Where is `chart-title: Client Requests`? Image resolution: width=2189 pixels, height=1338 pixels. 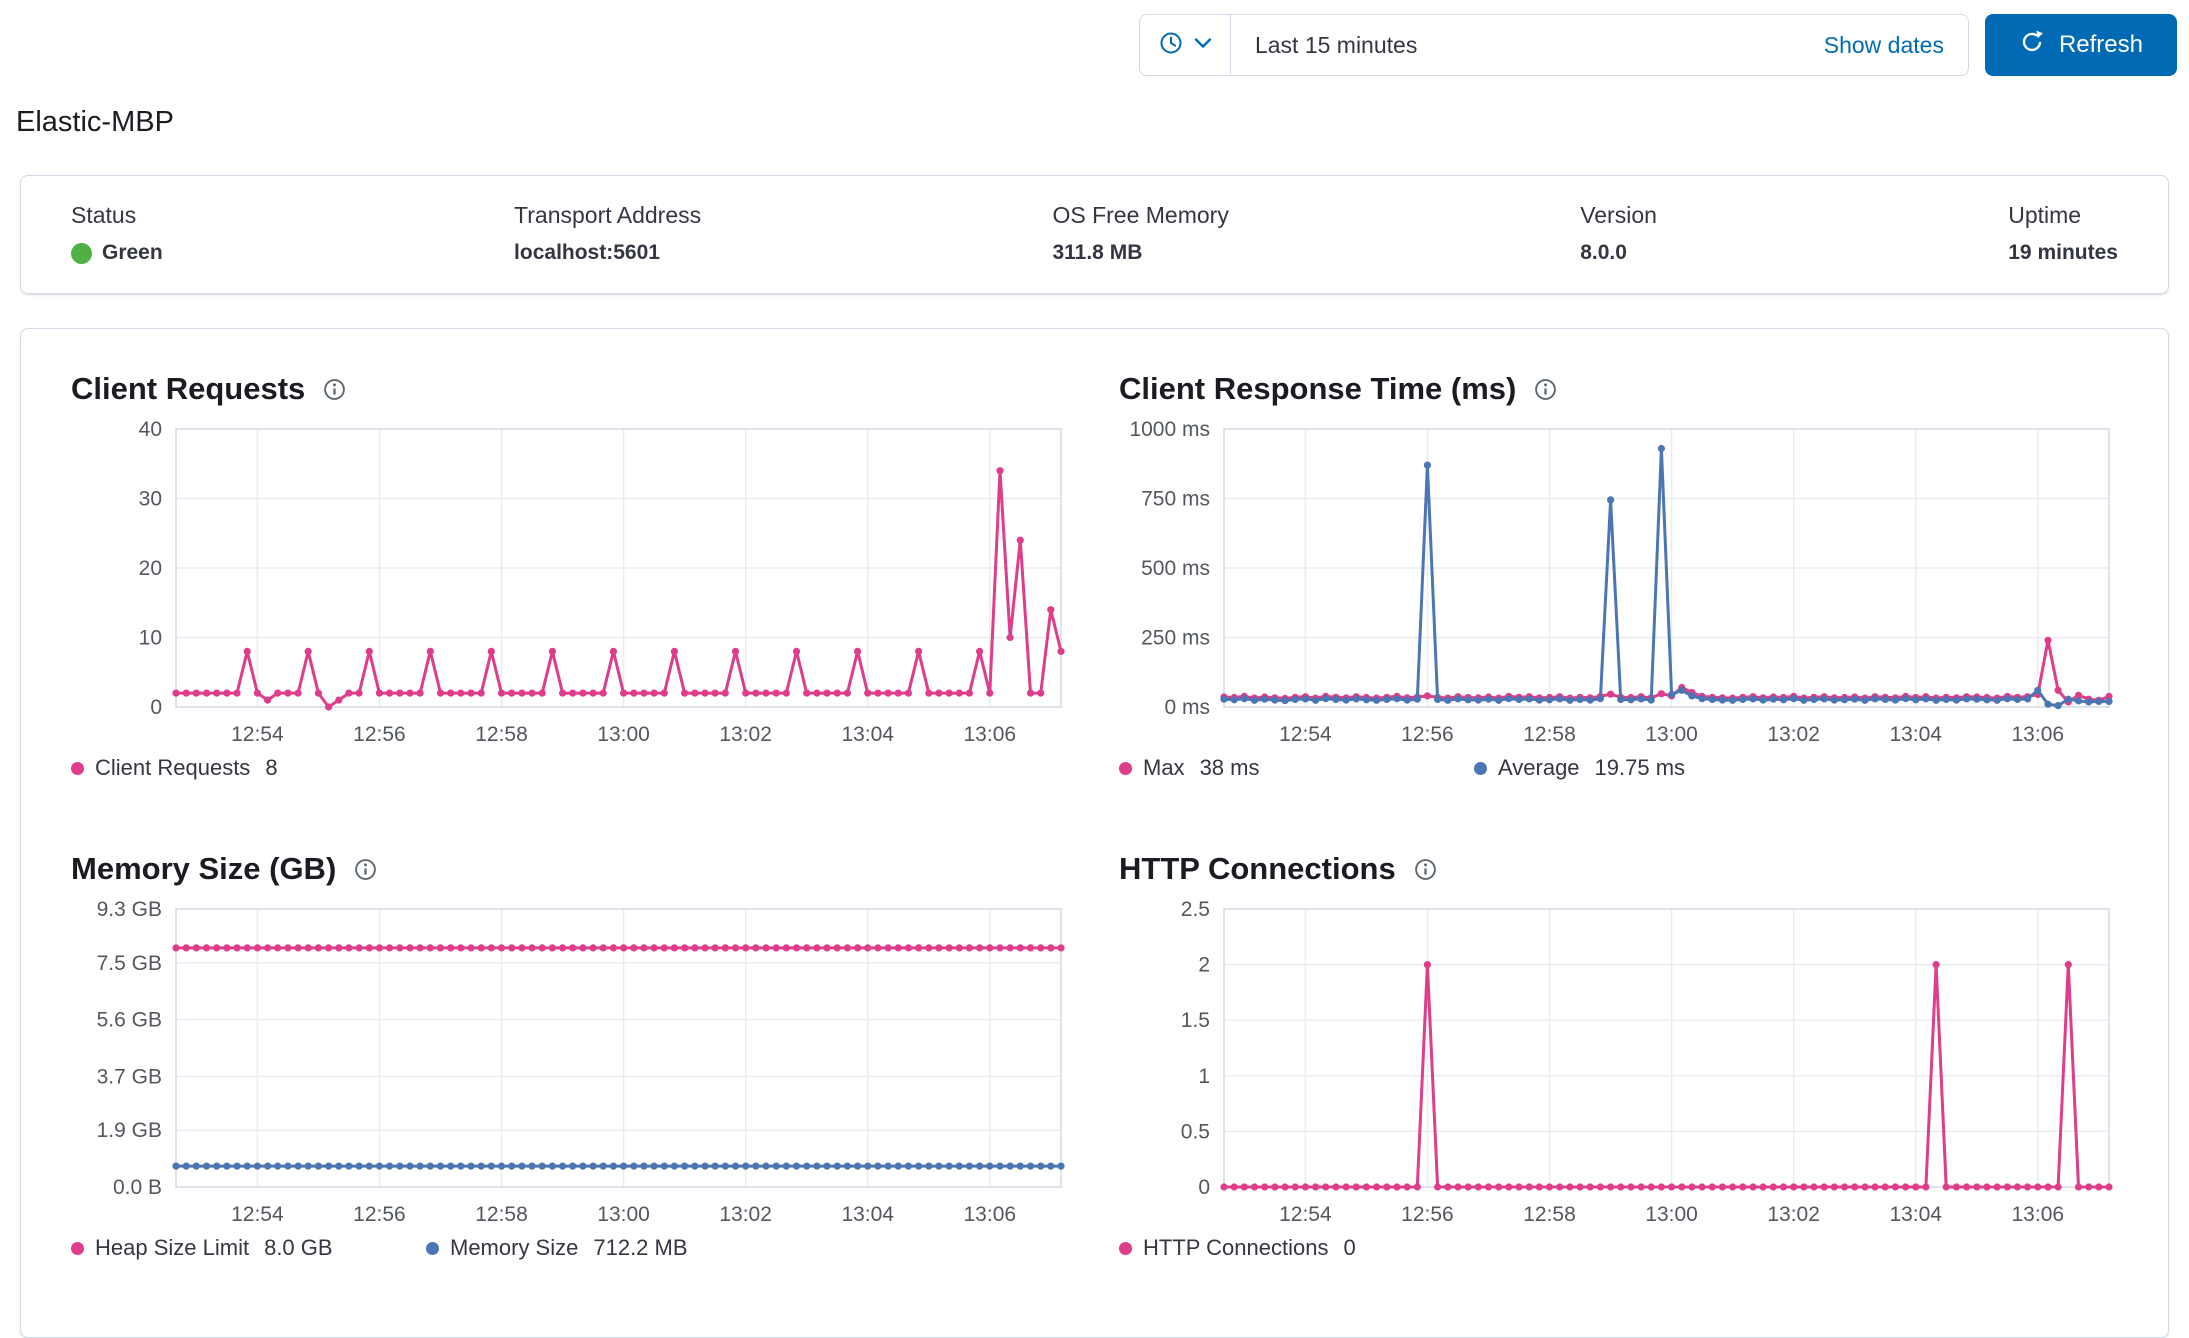
chart-title: Client Requests is located at coordinates (188, 388).